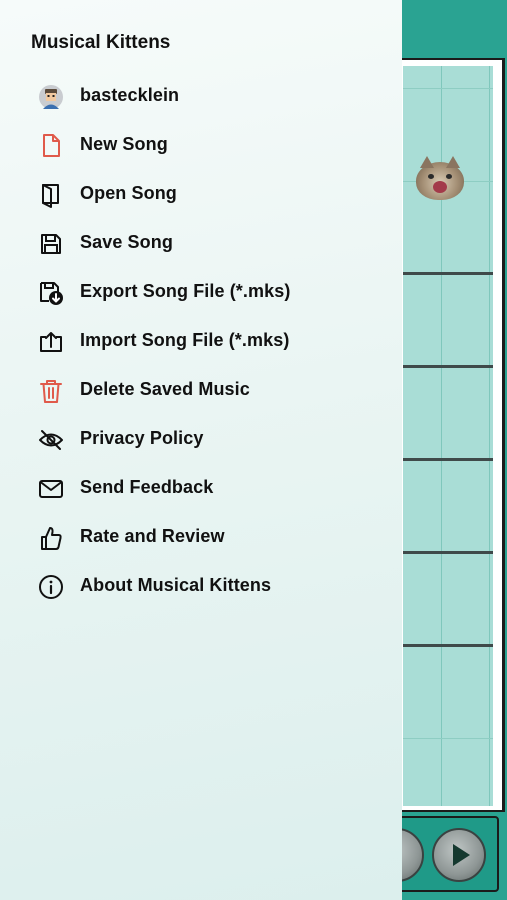  I want to click on kitten-mouth, so click(440, 187).